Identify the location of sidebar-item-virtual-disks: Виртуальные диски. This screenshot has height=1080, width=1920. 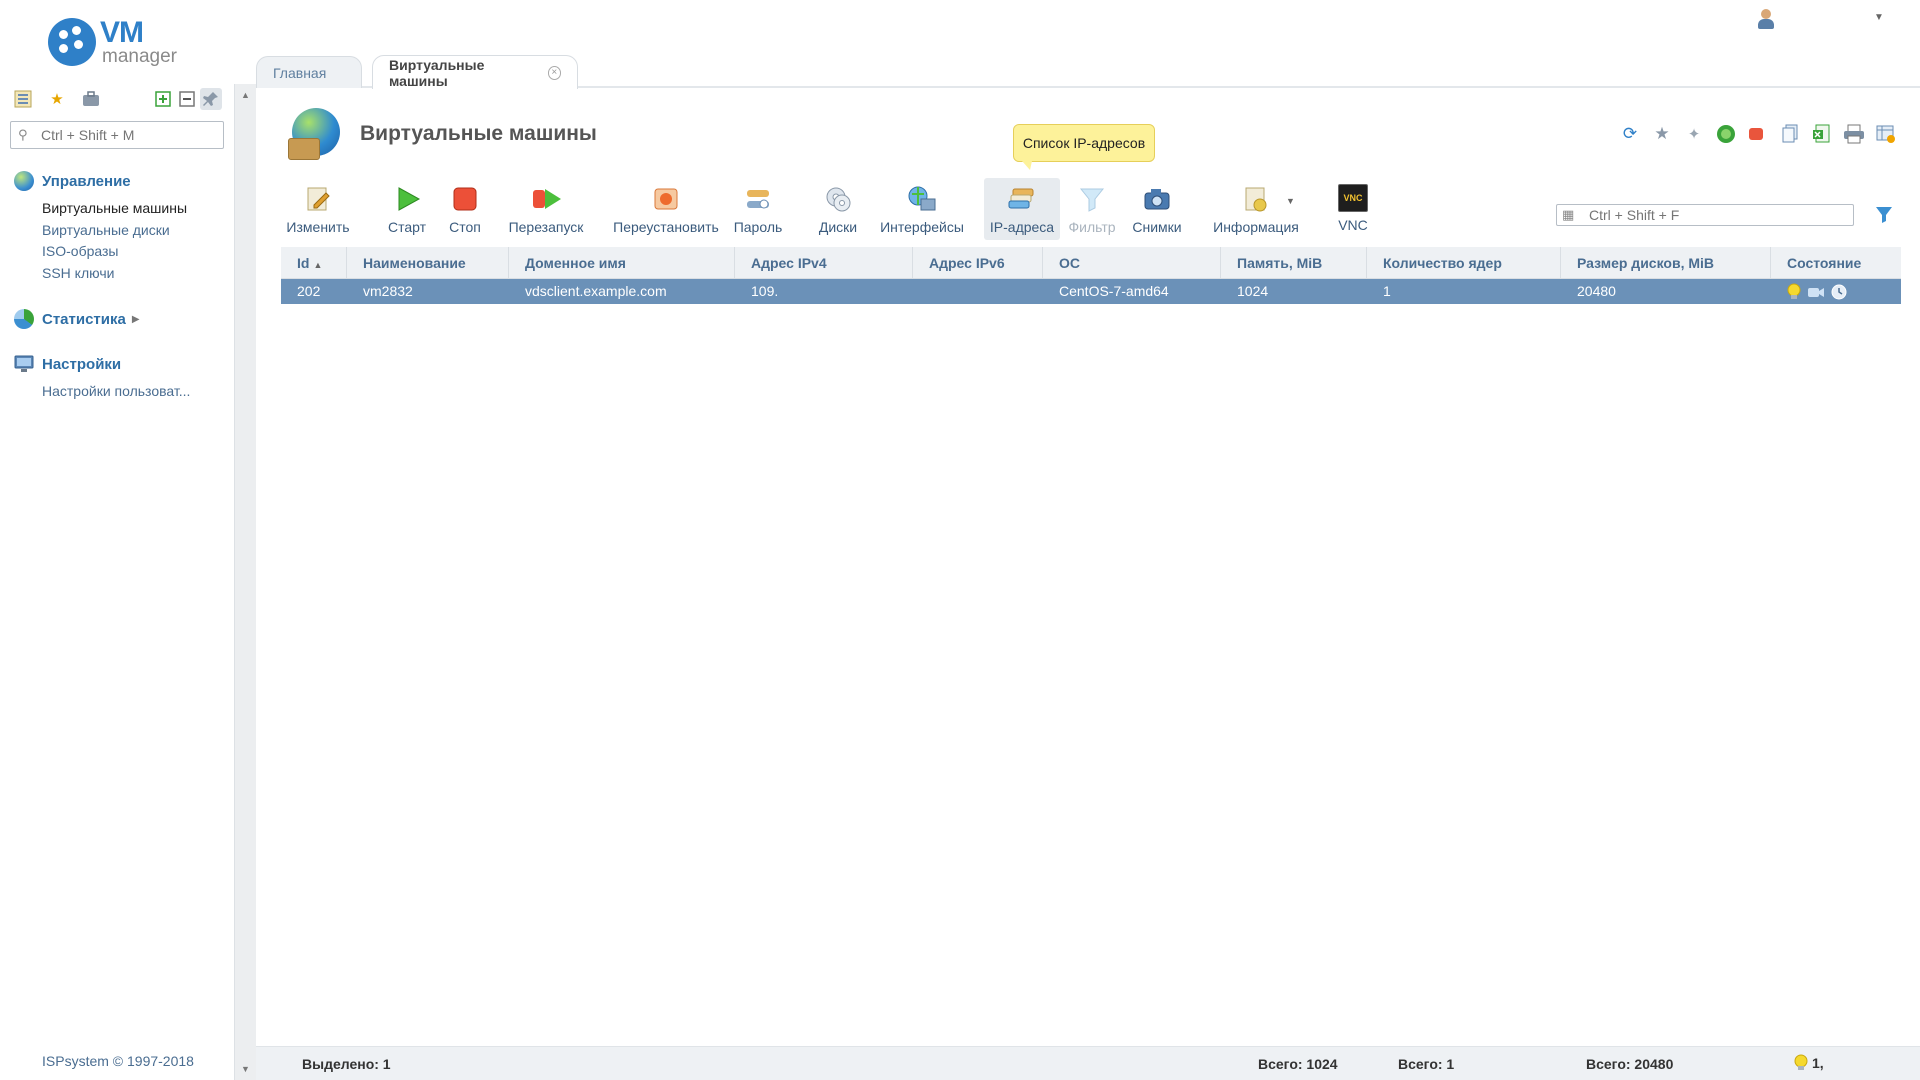
(114, 231).